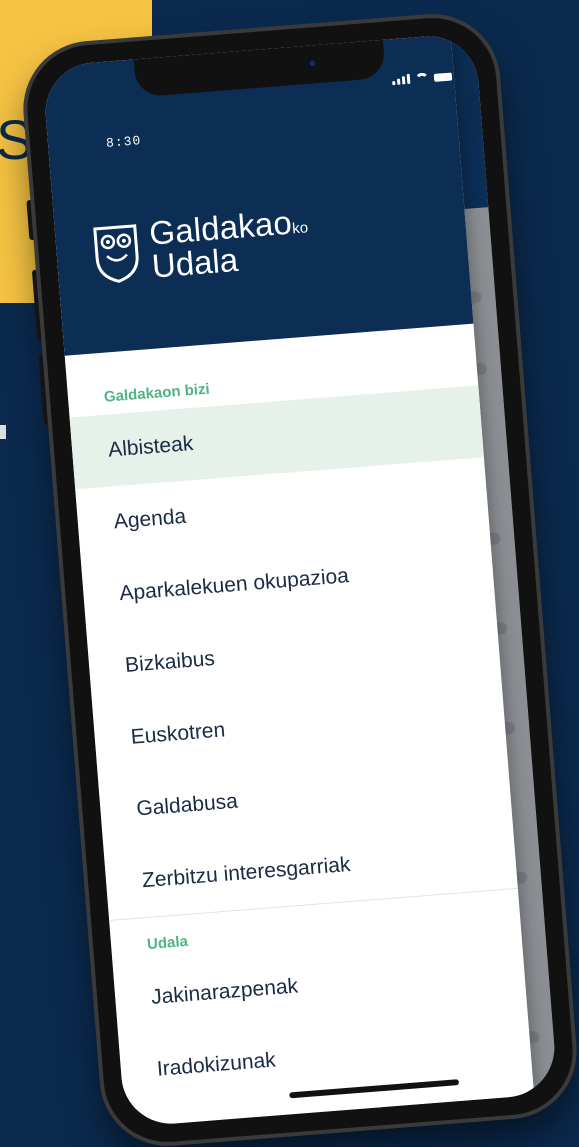 Image resolution: width=579 pixels, height=1147 pixels. What do you see at coordinates (200, 245) in the screenshot?
I see `galdakao-logo: Galdakaoko Udala` at bounding box center [200, 245].